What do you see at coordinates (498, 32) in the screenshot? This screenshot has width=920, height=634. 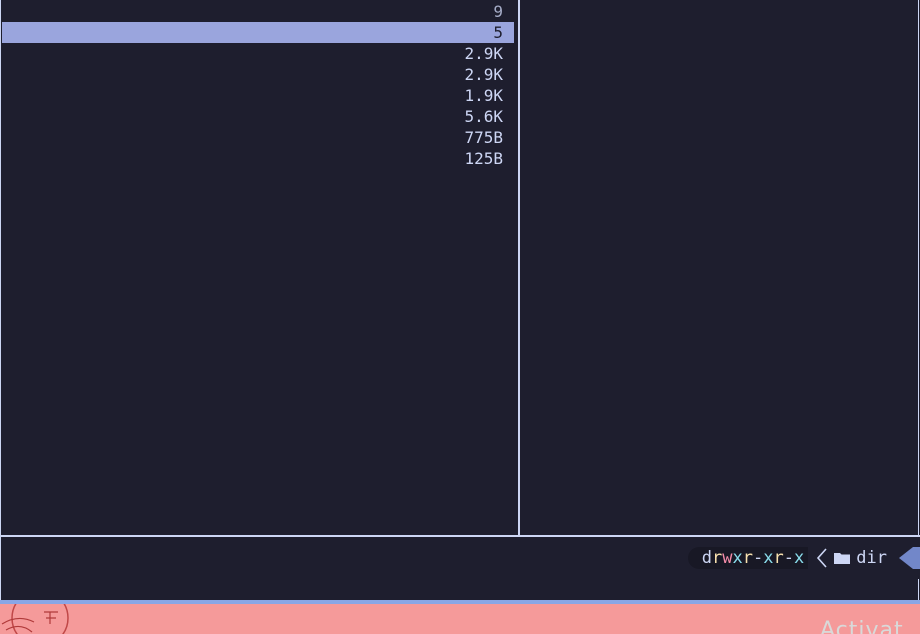 I see `file-size: 5` at bounding box center [498, 32].